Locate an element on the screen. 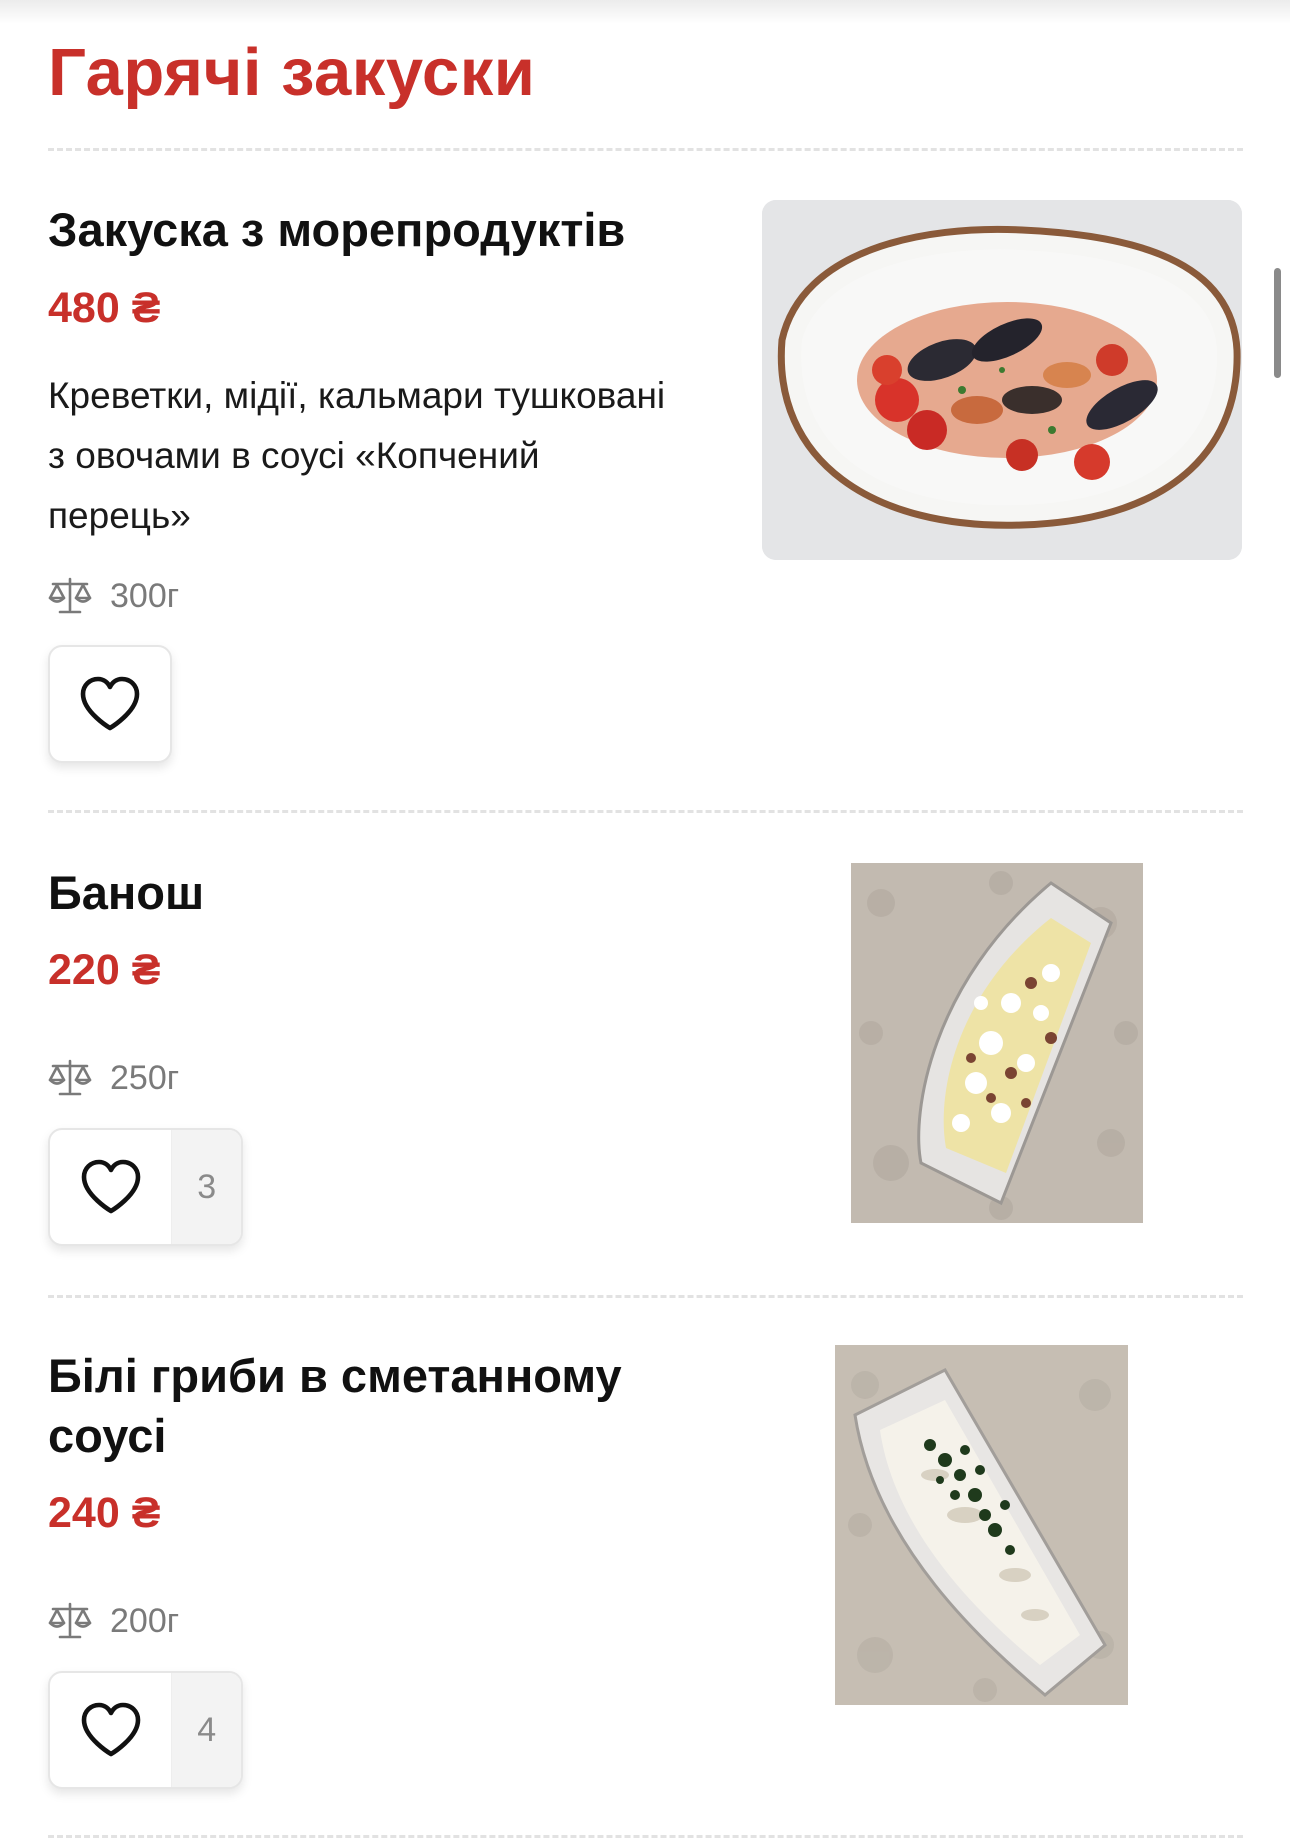  seafood-plate-photo is located at coordinates (1002, 380).